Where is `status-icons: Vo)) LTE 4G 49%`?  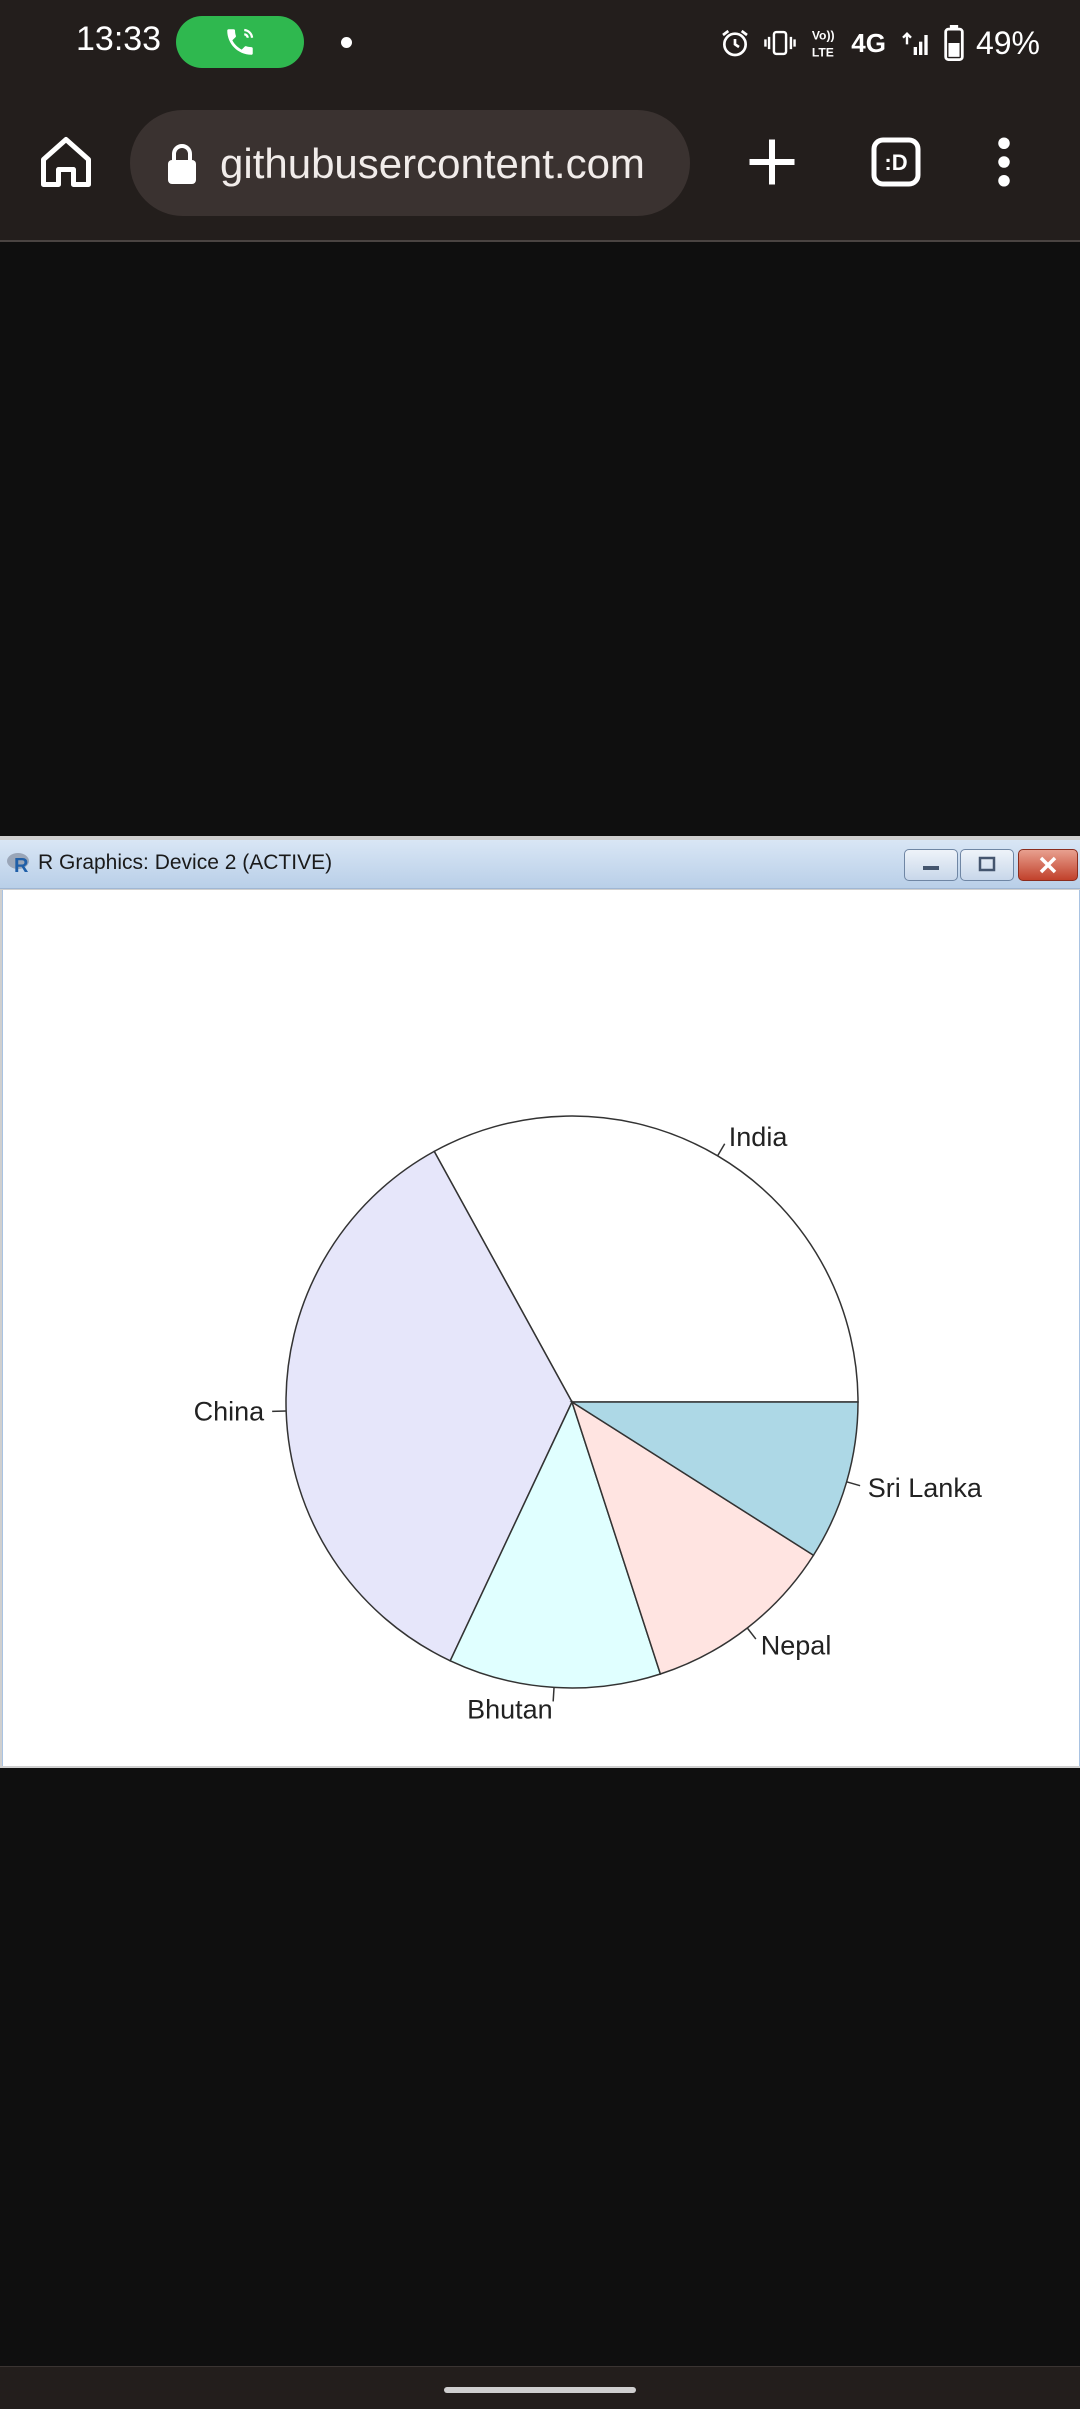 status-icons: Vo)) LTE 4G 49% is located at coordinates (879, 43).